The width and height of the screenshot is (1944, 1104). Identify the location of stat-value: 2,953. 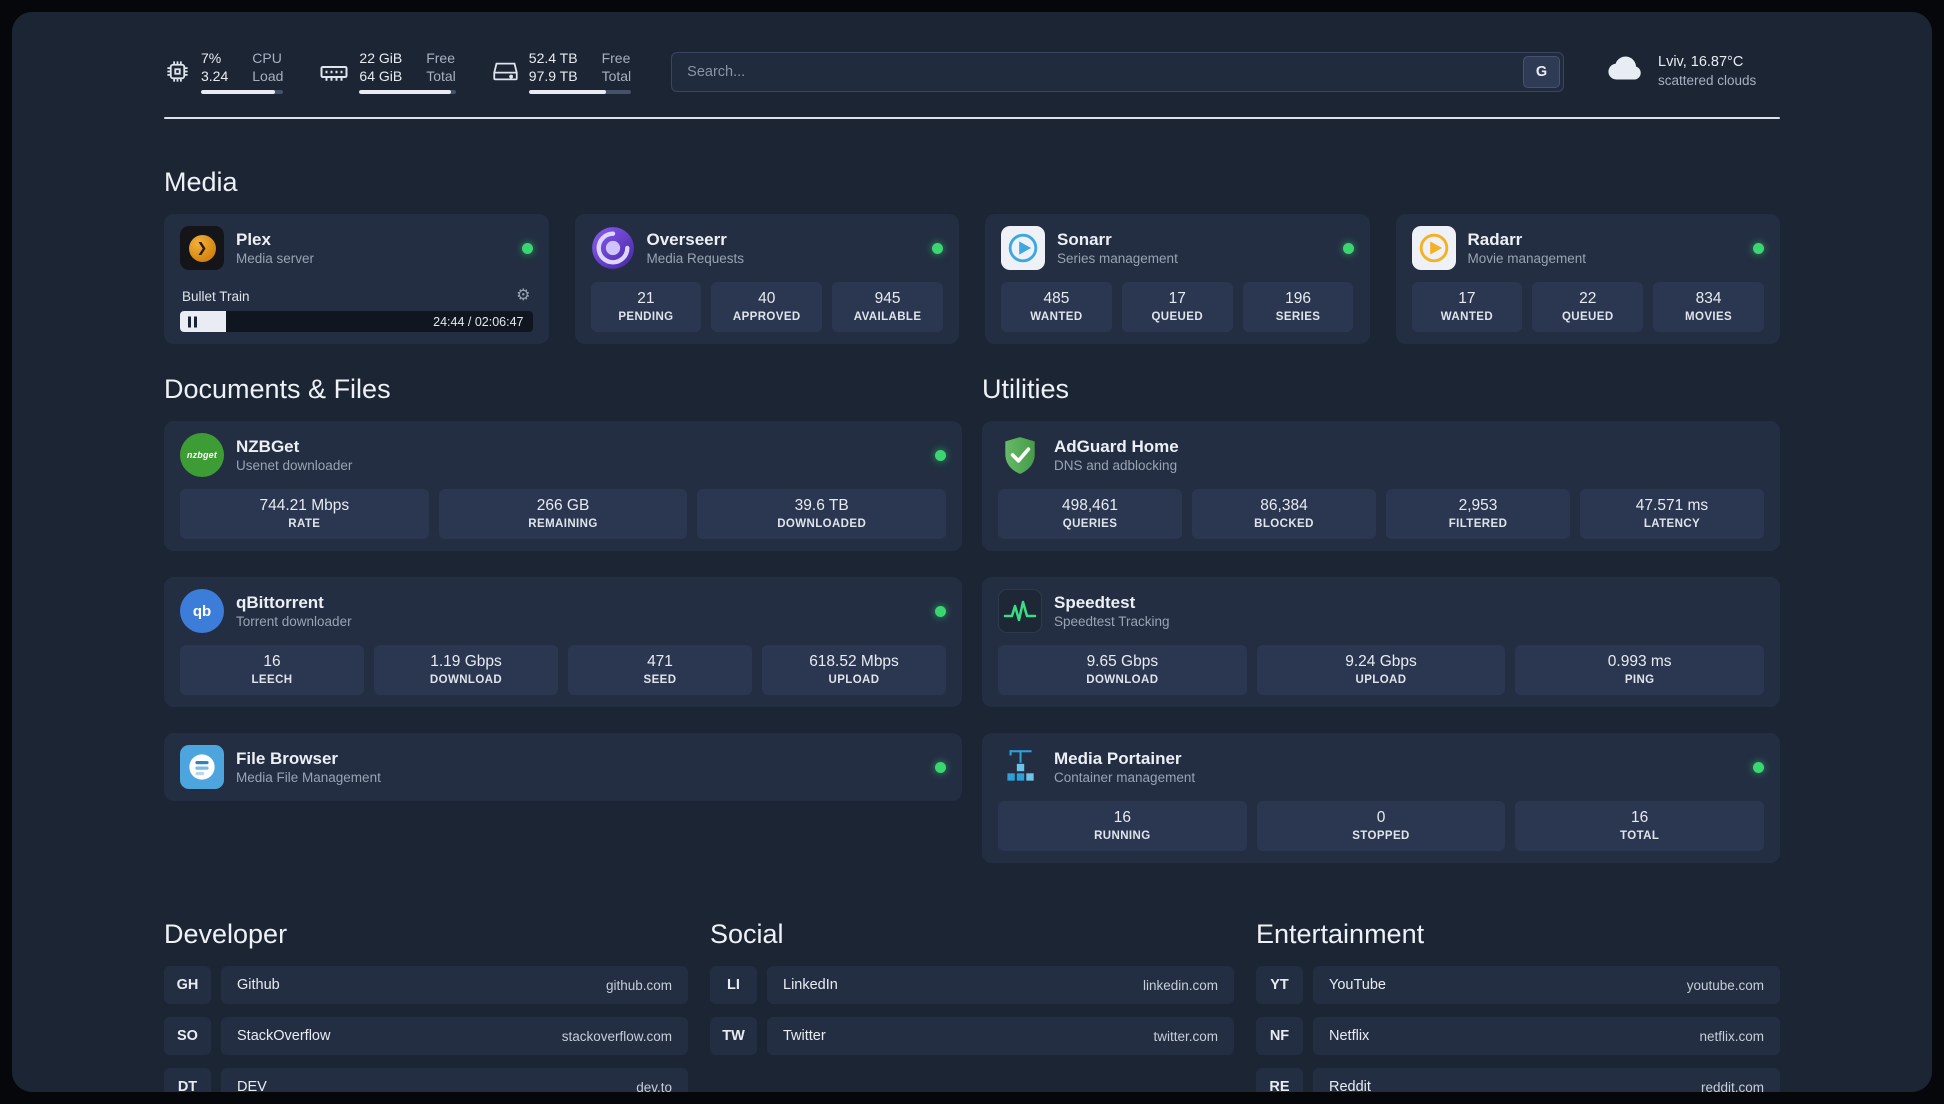
(1478, 505).